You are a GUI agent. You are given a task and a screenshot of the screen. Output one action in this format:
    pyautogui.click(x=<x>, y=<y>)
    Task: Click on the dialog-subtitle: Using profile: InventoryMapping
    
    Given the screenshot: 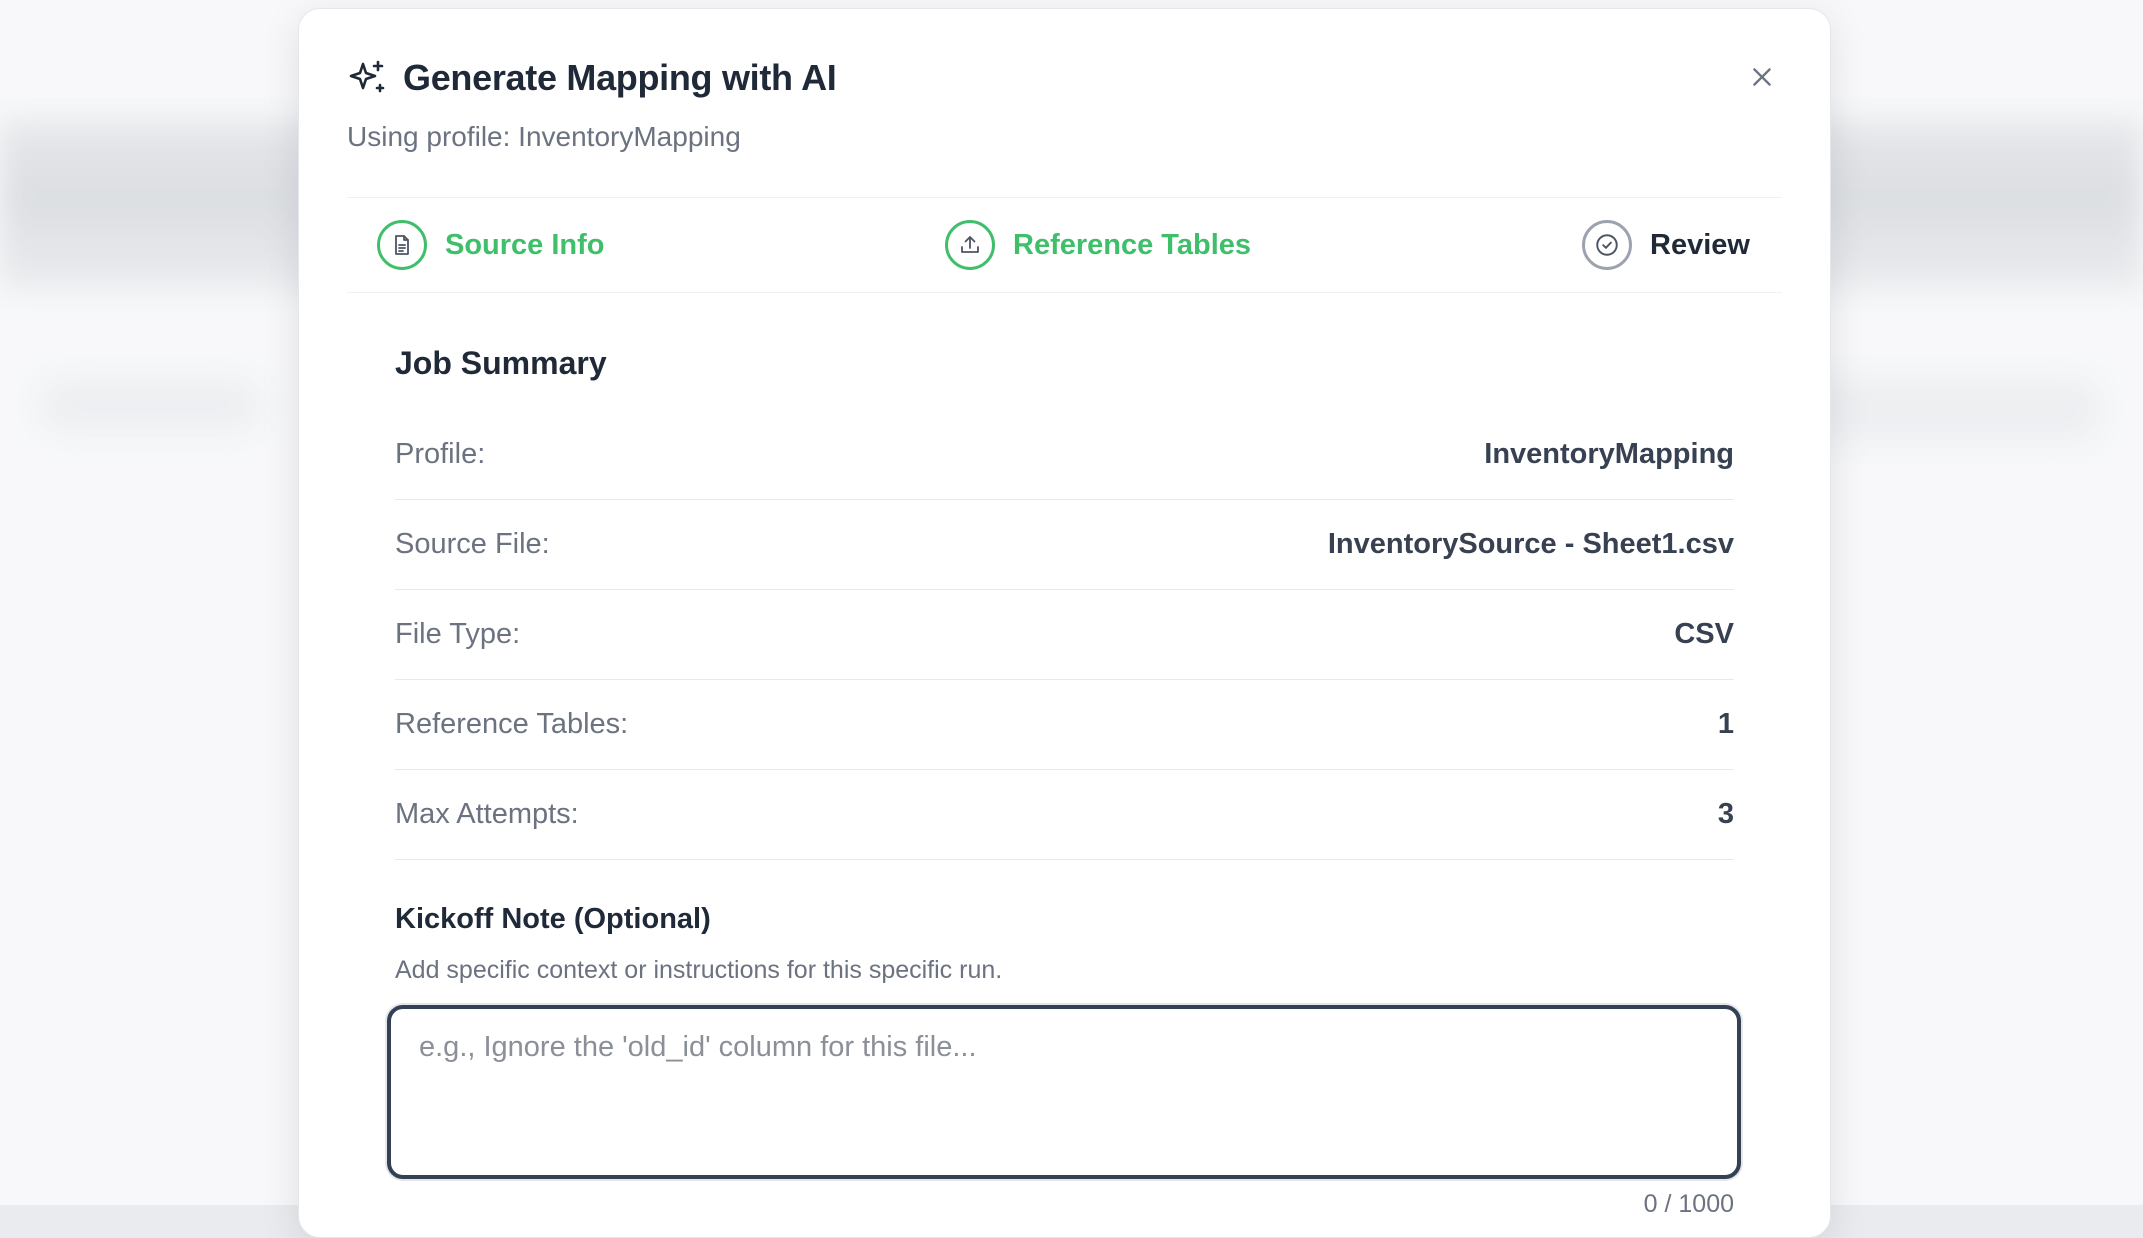 What is the action you would take?
    pyautogui.click(x=1064, y=137)
    